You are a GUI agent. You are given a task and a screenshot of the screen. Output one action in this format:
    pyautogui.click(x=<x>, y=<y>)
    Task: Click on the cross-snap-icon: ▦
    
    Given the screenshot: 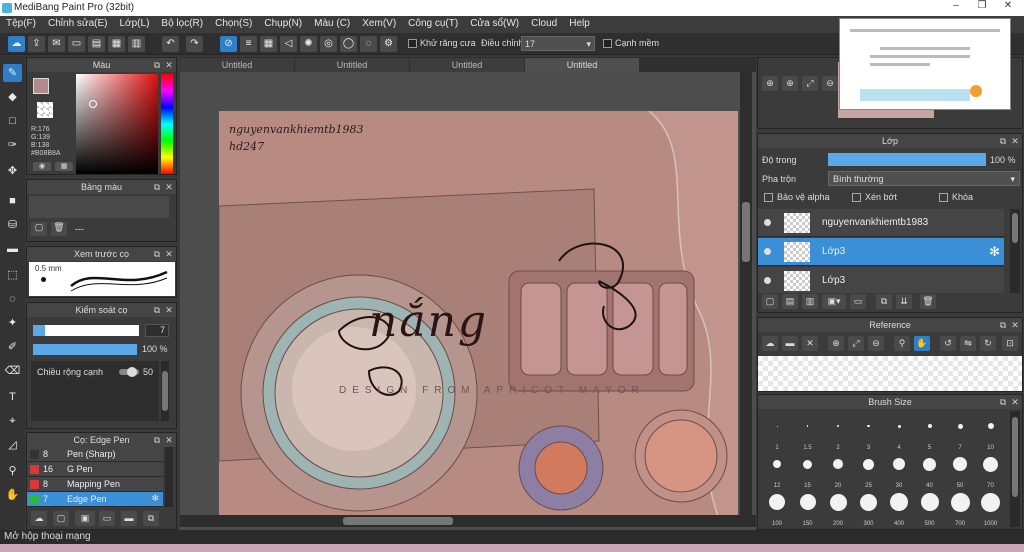 What is the action you would take?
    pyautogui.click(x=268, y=44)
    